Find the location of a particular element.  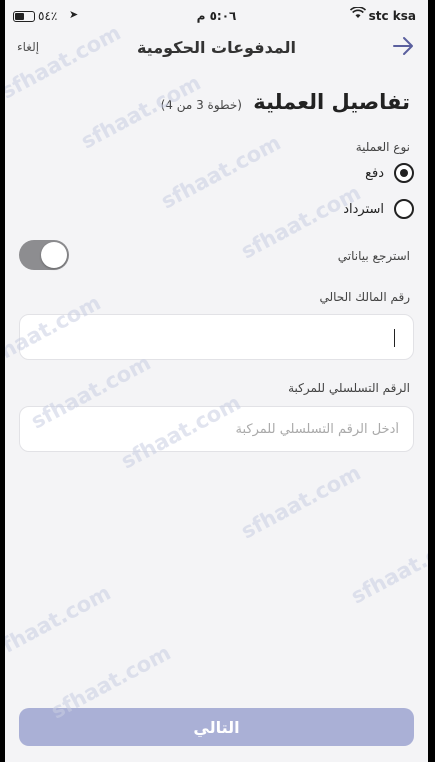

page-title: المدفوعات الحكومية is located at coordinates (216, 47).